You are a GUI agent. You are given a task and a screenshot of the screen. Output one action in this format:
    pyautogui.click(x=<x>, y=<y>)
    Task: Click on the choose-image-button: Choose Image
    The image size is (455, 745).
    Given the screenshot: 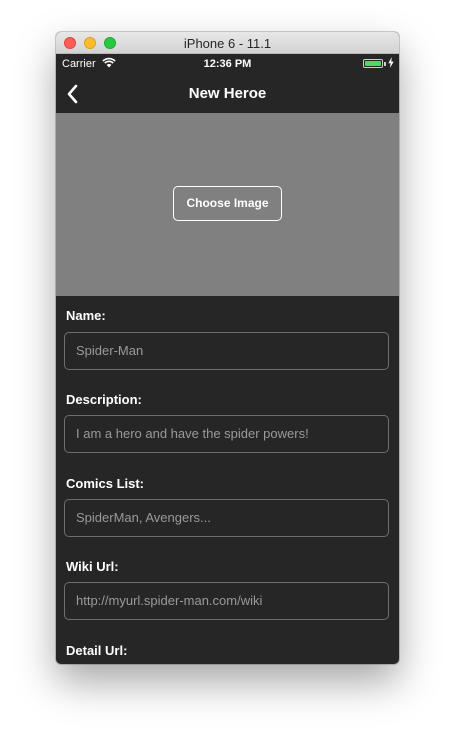 What is the action you would take?
    pyautogui.click(x=227, y=203)
    